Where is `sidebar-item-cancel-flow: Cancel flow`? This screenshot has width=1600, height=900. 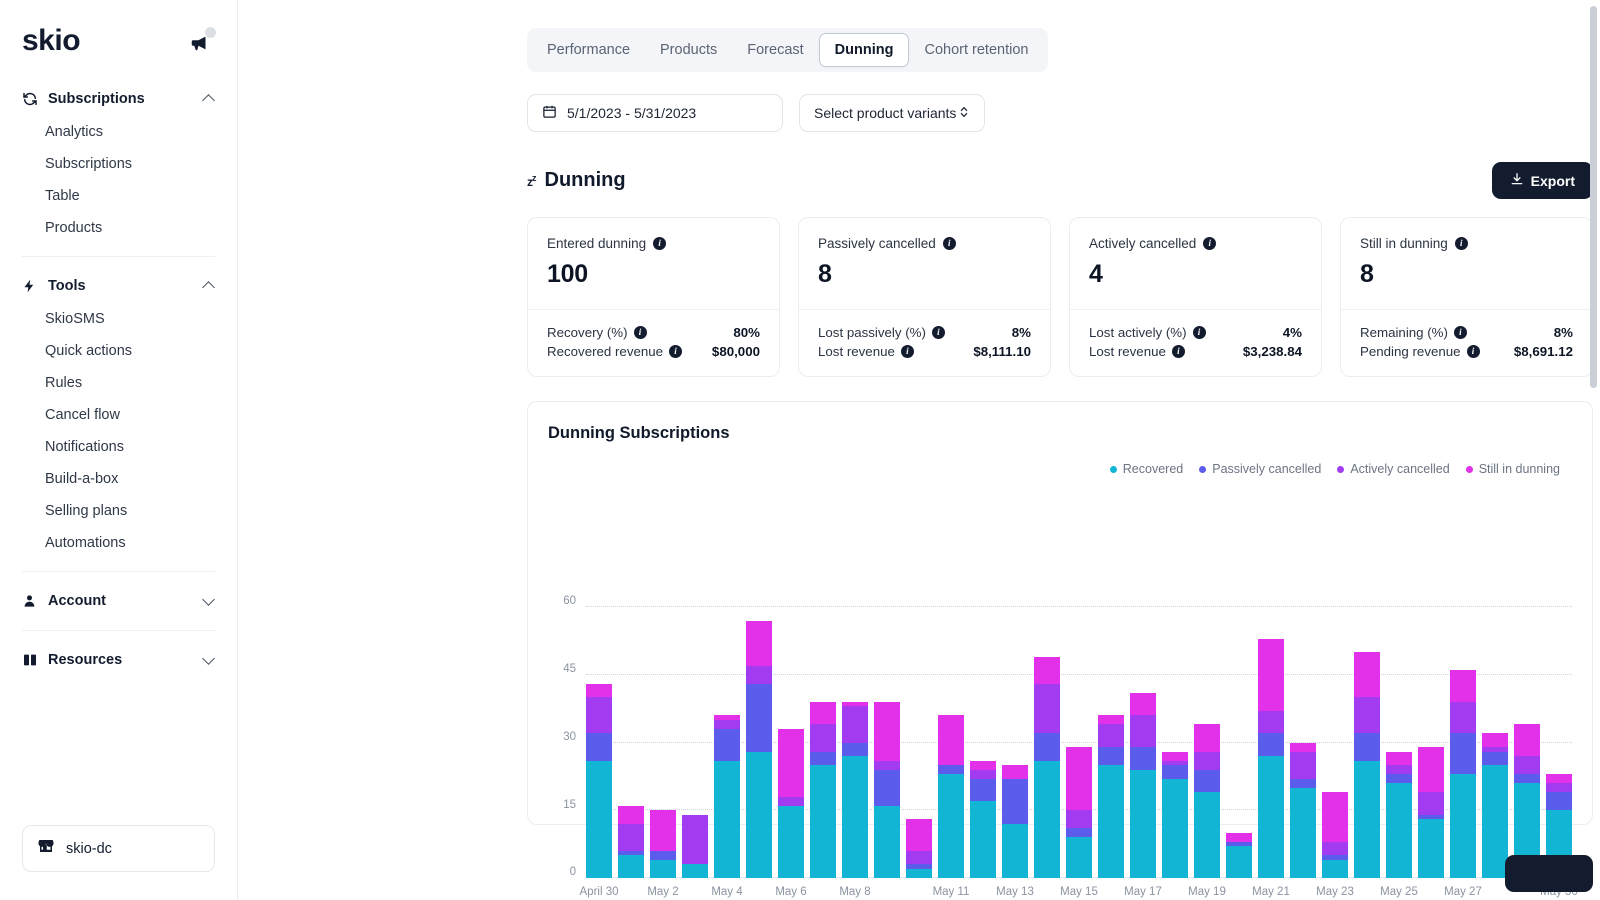 sidebar-item-cancel-flow: Cancel flow is located at coordinates (118, 415).